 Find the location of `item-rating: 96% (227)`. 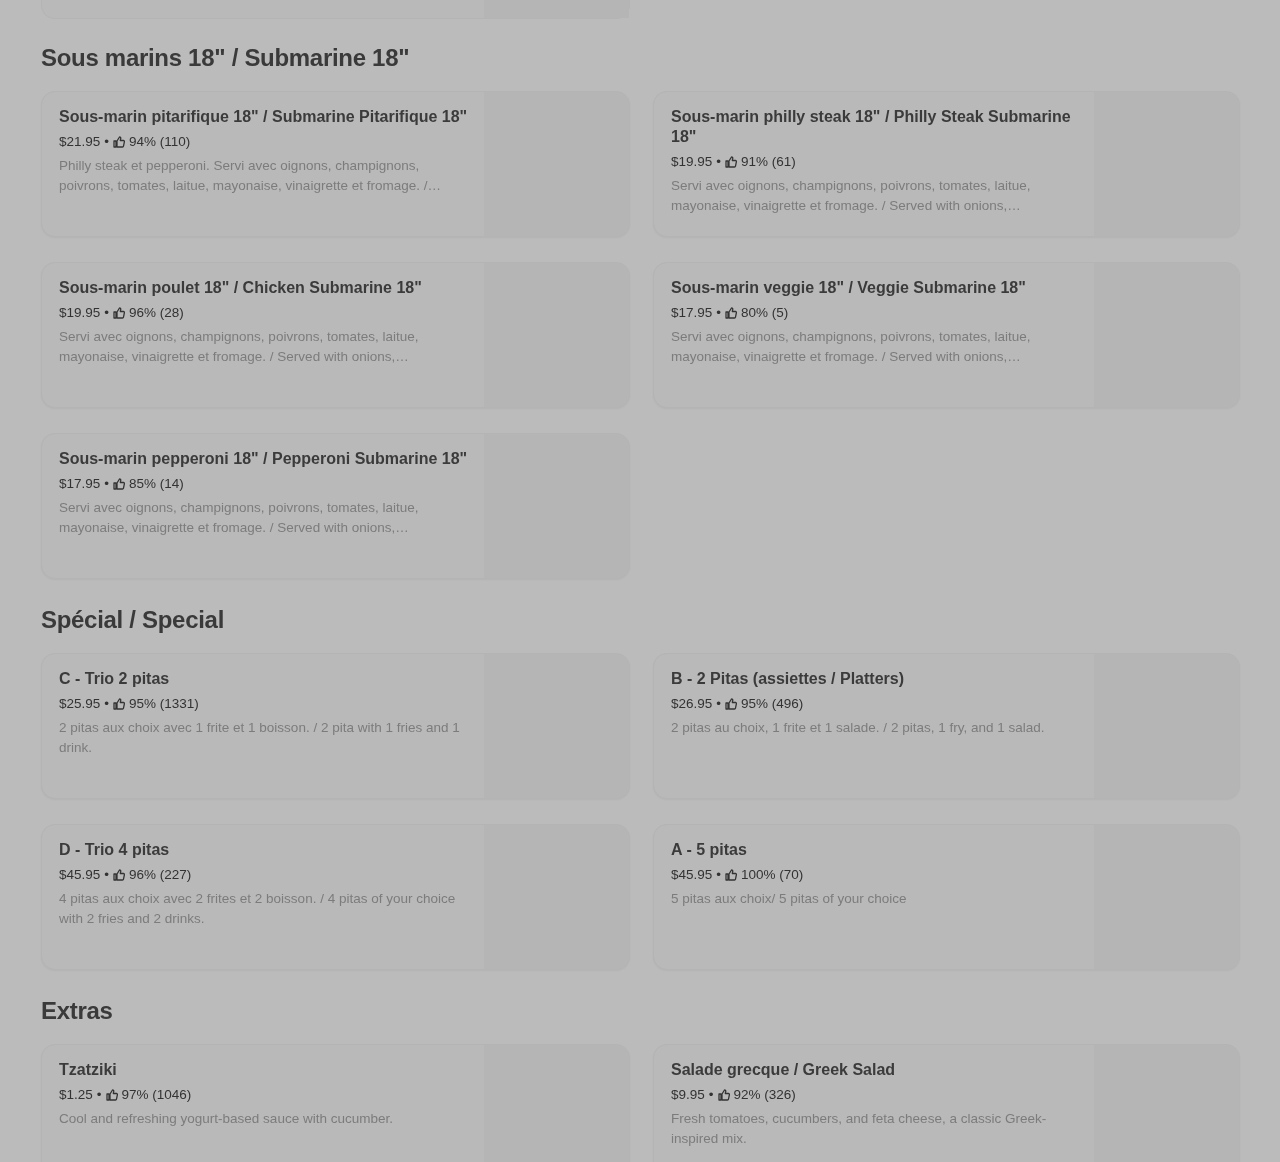

item-rating: 96% (227) is located at coordinates (160, 875).